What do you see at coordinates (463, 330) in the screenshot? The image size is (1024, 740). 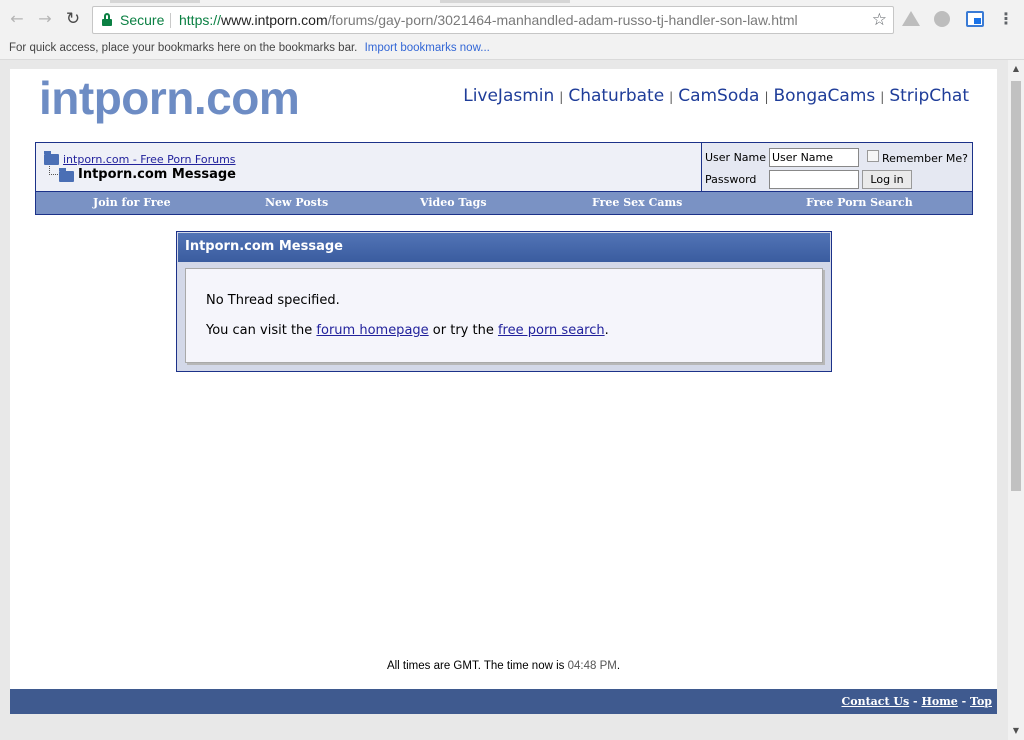 I see `suggestion-mid: or try the` at bounding box center [463, 330].